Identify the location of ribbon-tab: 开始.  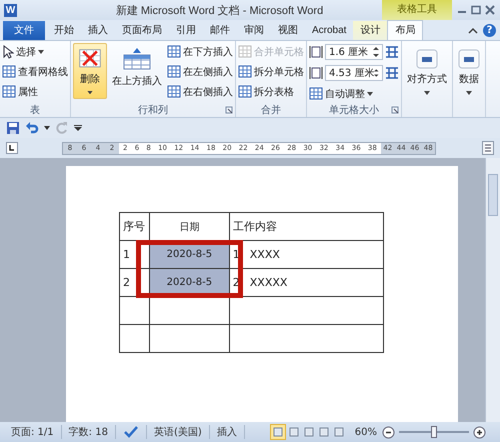
(64, 30).